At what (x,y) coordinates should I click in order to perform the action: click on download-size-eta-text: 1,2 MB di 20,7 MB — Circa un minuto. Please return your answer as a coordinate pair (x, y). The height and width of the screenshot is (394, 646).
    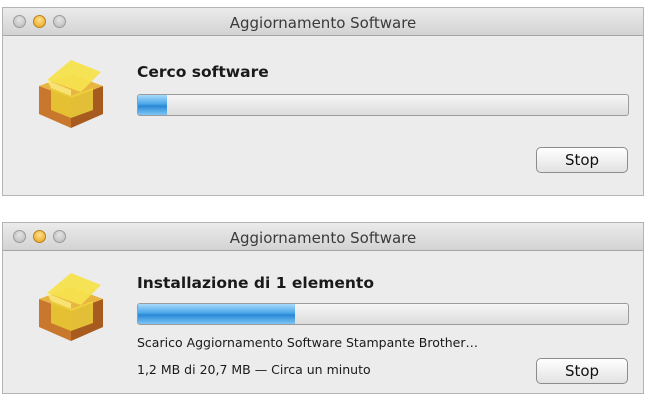
    Looking at the image, I should click on (254, 369).